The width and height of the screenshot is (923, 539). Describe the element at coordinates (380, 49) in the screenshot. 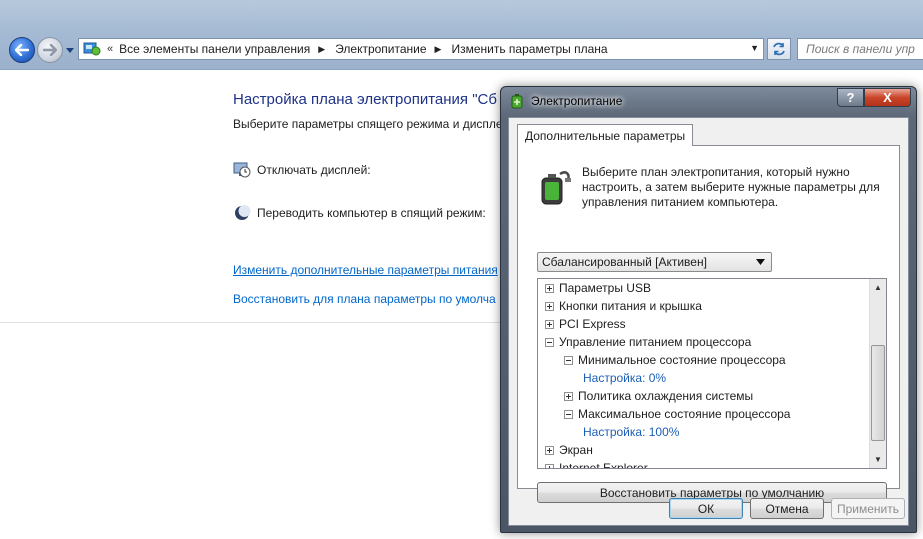

I see `breadcrumb-power-options: Электропитание` at that location.